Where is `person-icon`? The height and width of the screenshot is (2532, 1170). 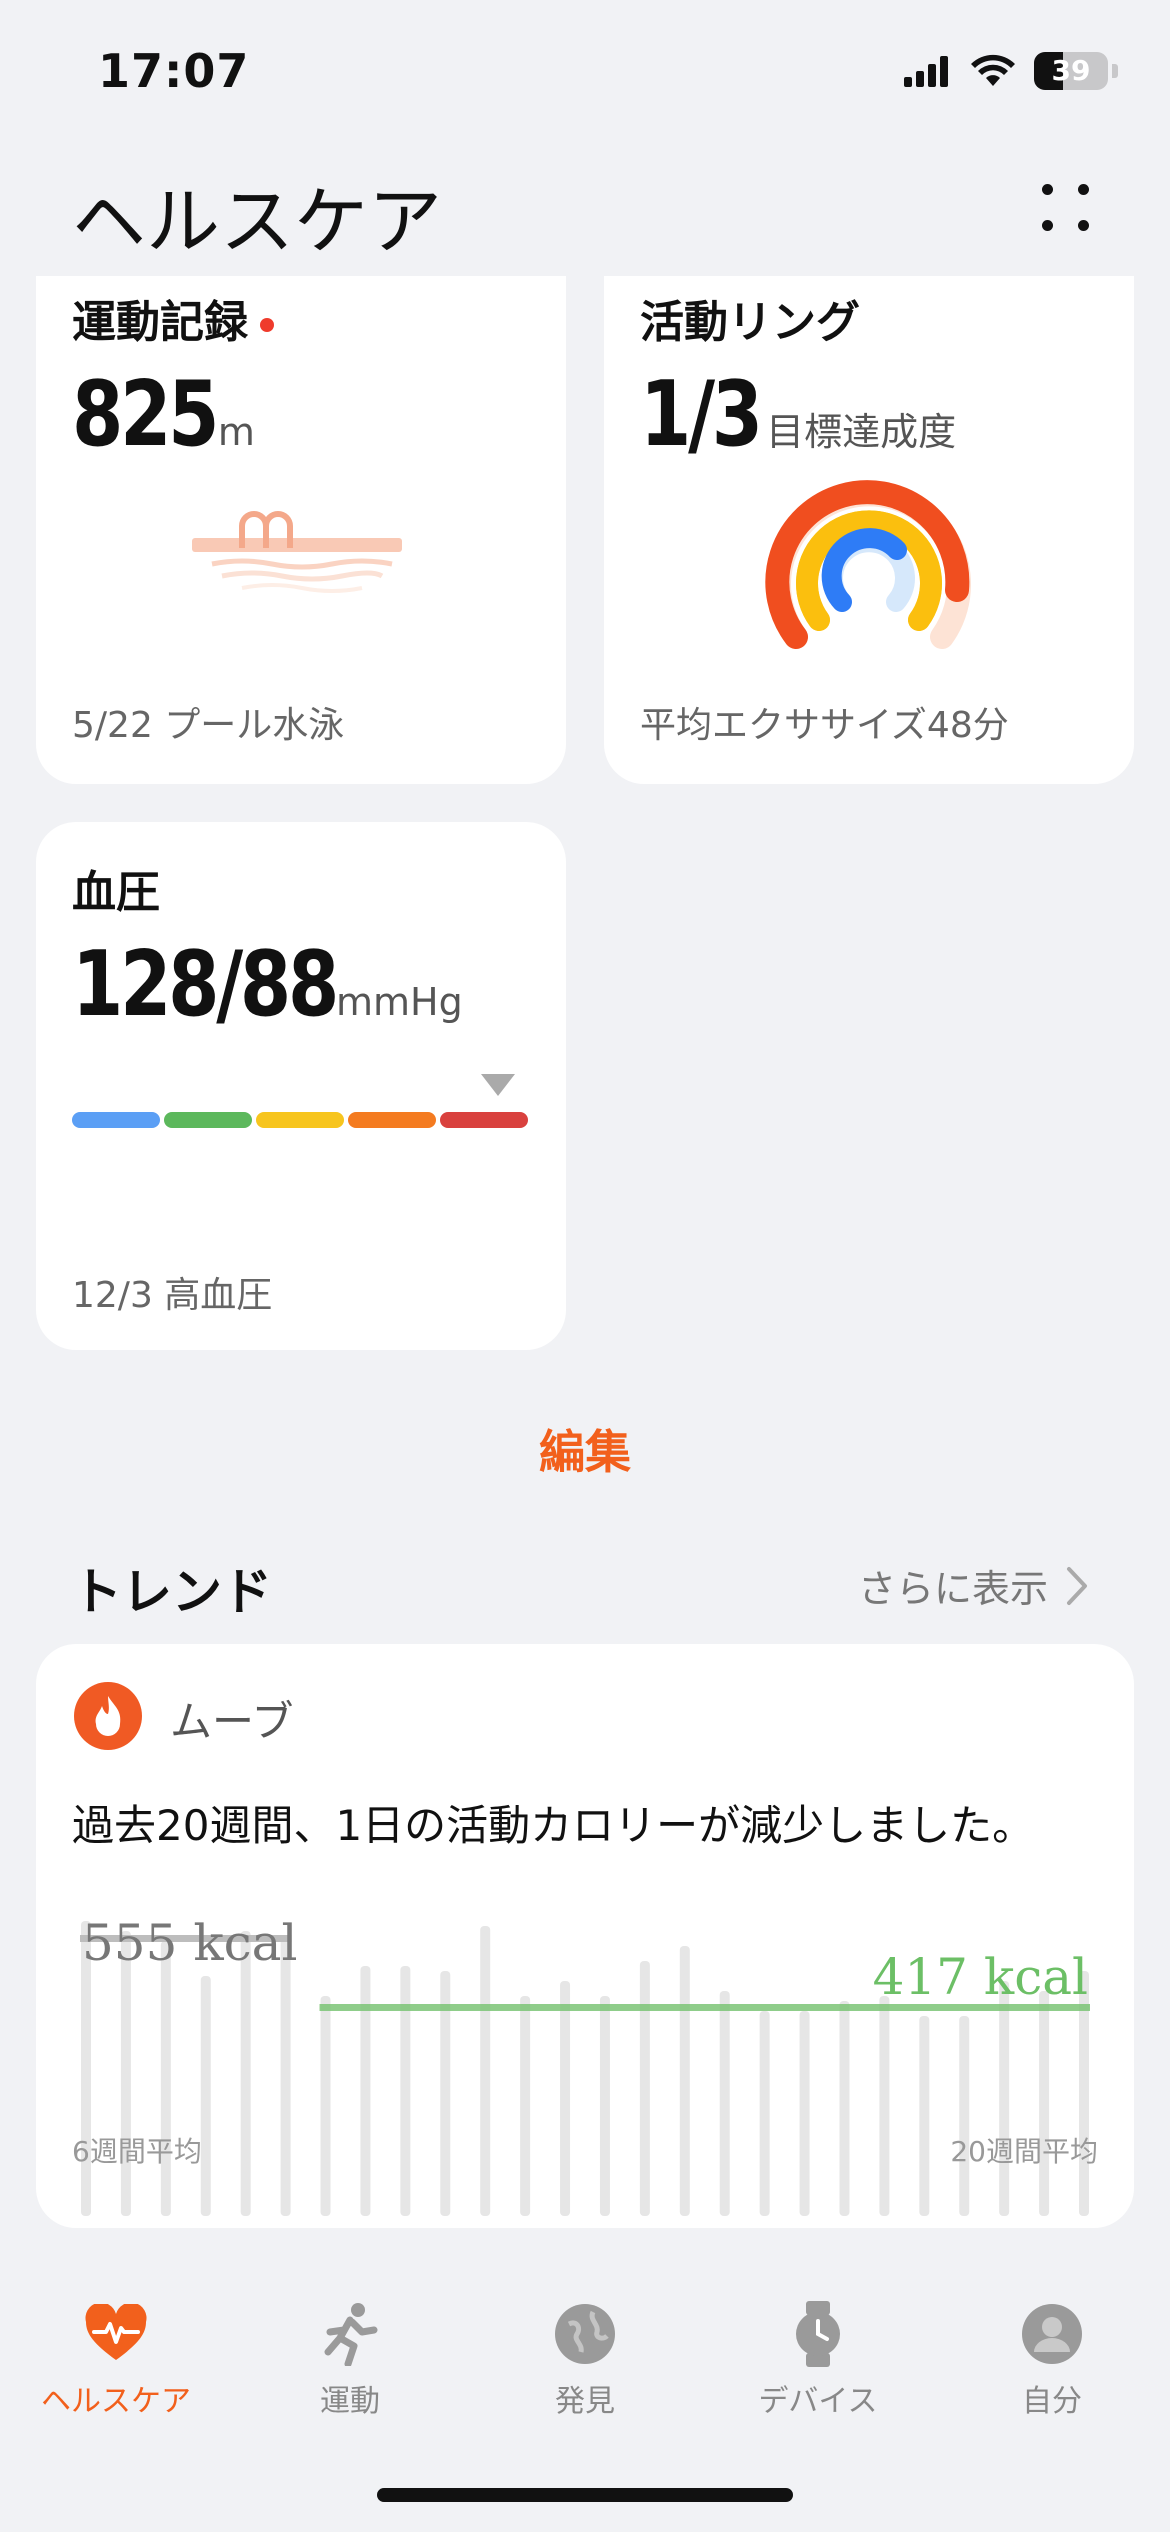 person-icon is located at coordinates (1052, 2334).